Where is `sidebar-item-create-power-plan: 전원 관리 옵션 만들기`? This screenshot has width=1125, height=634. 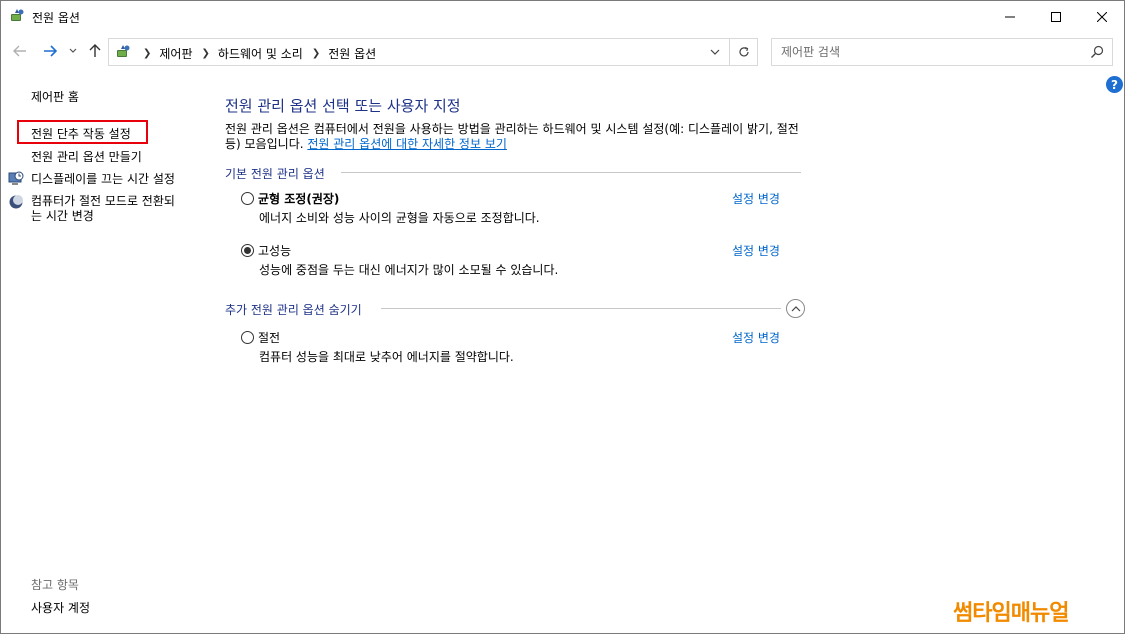 sidebar-item-create-power-plan: 전원 관리 옵션 만들기 is located at coordinates (86, 156).